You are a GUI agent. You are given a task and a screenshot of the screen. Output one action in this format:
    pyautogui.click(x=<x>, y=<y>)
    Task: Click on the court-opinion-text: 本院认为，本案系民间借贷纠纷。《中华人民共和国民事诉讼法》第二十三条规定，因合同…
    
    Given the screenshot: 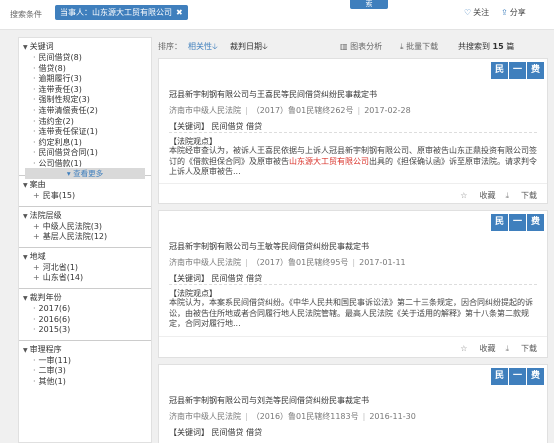 What is the action you would take?
    pyautogui.click(x=351, y=313)
    